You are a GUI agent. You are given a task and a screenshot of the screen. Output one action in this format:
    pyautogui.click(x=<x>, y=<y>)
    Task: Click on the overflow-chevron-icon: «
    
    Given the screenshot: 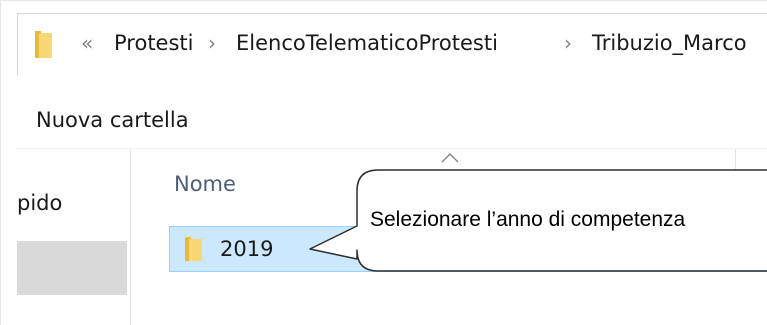 What is the action you would take?
    pyautogui.click(x=87, y=43)
    